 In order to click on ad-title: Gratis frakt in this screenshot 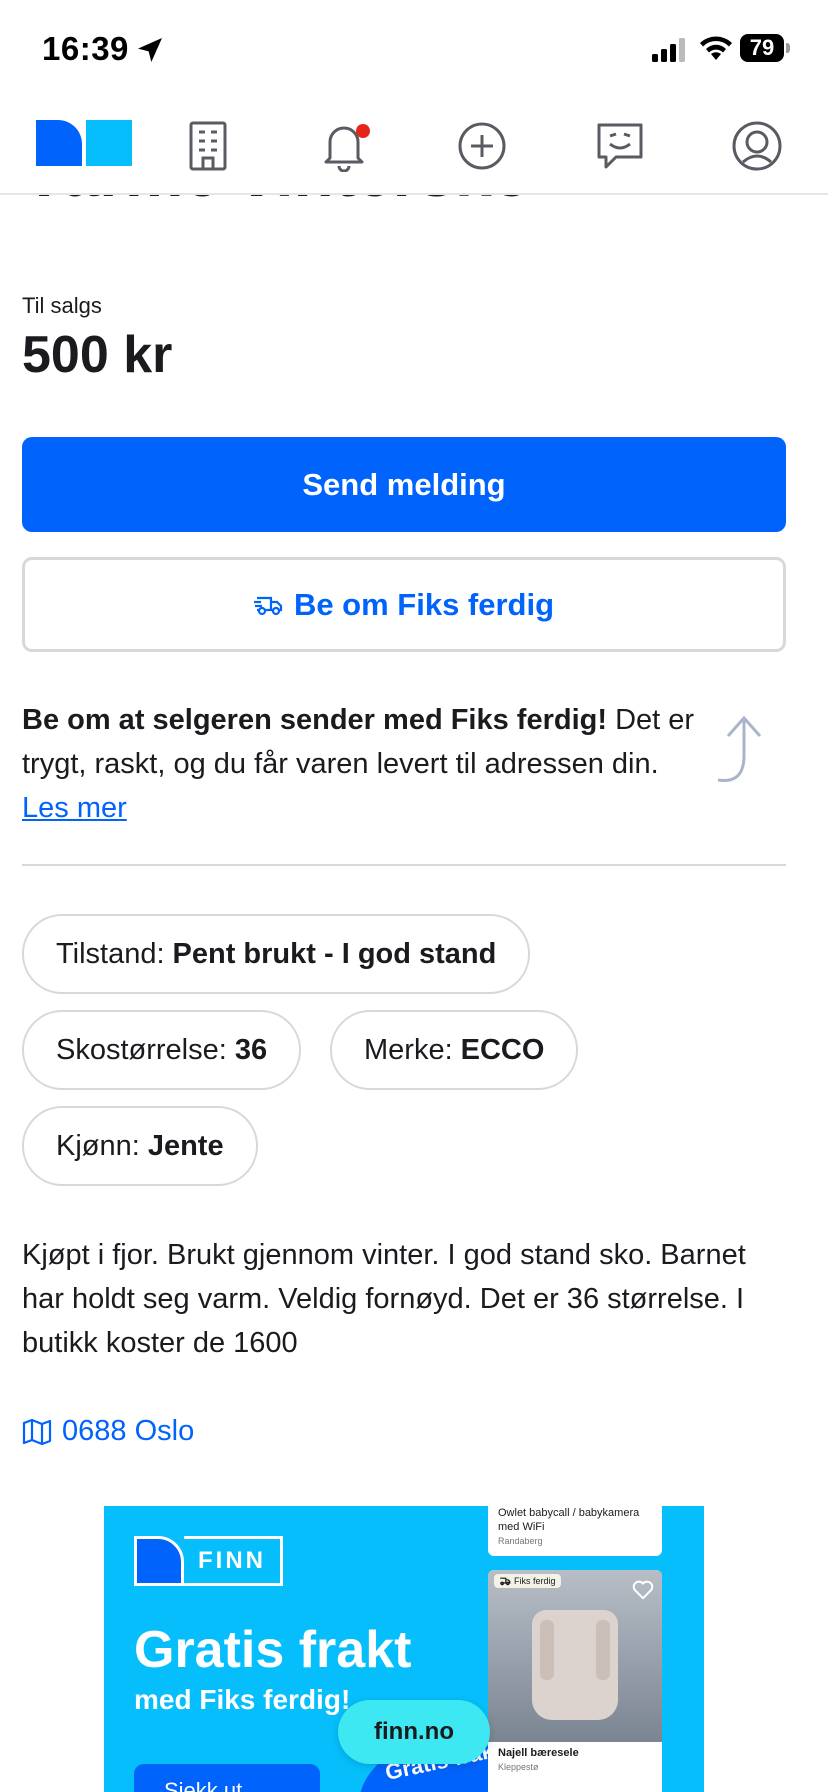, I will do `click(273, 1650)`.